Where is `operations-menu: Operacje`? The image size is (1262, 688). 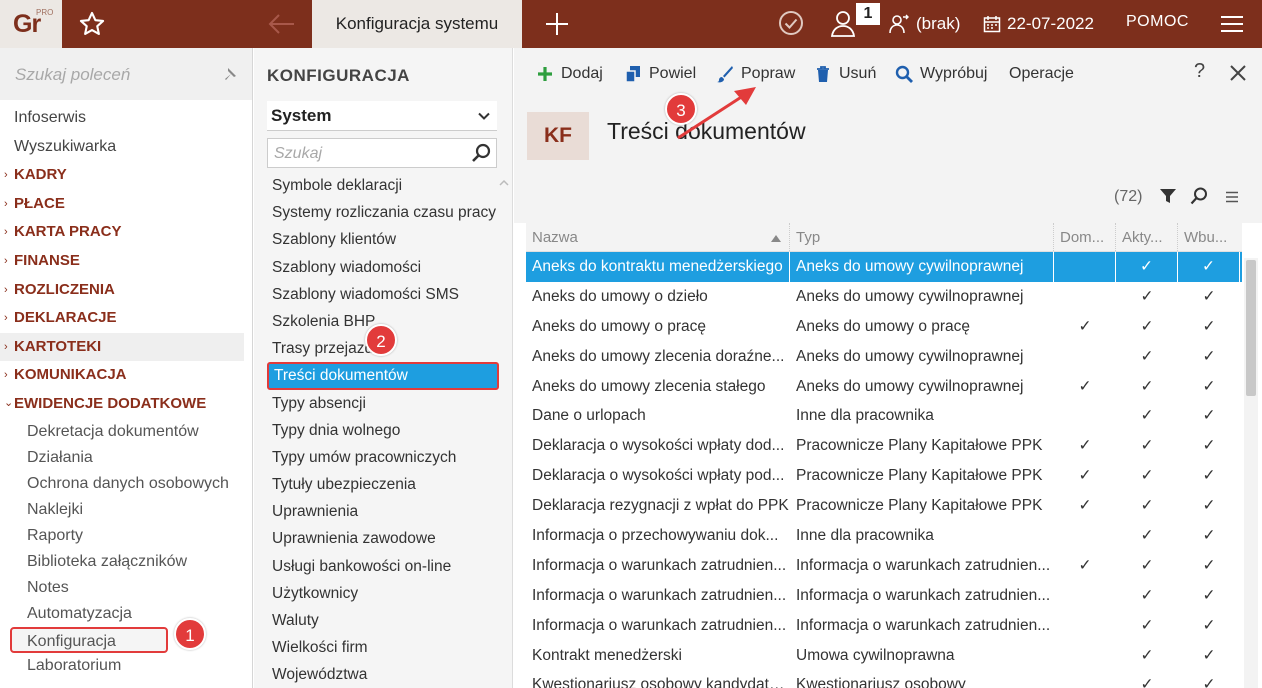 operations-menu: Operacje is located at coordinates (1041, 74).